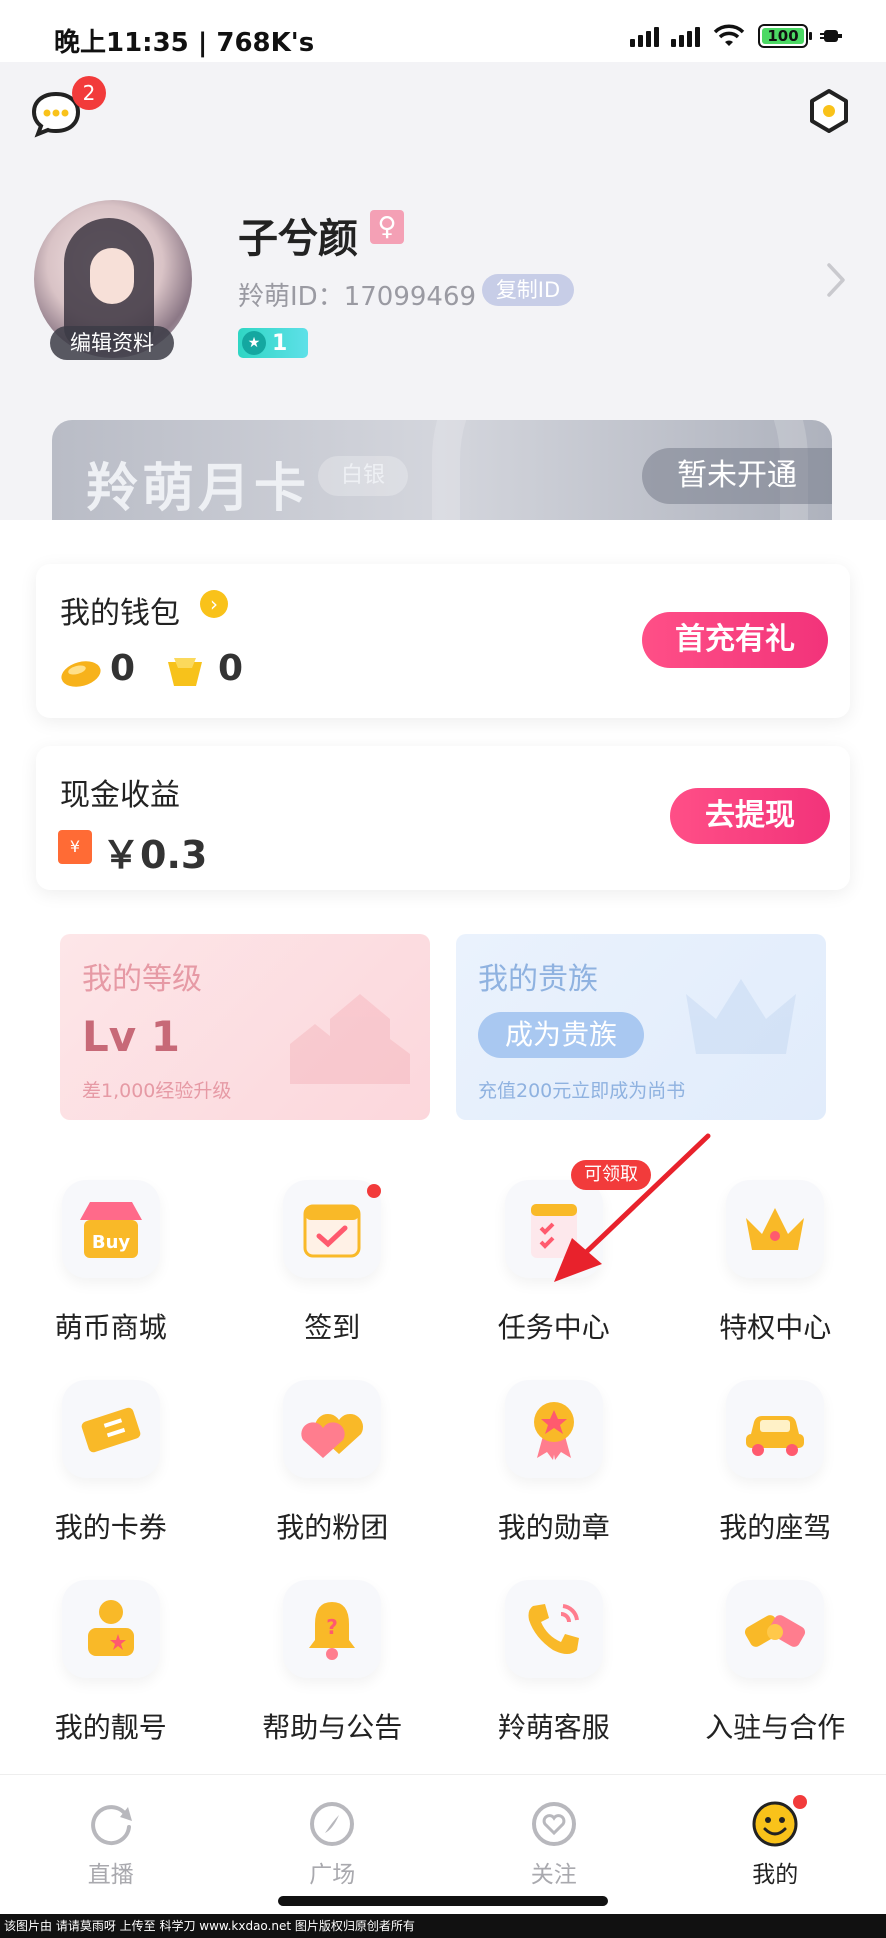 The width and height of the screenshot is (886, 1938). What do you see at coordinates (123, 668) in the screenshot?
I see `bean-balance: 0` at bounding box center [123, 668].